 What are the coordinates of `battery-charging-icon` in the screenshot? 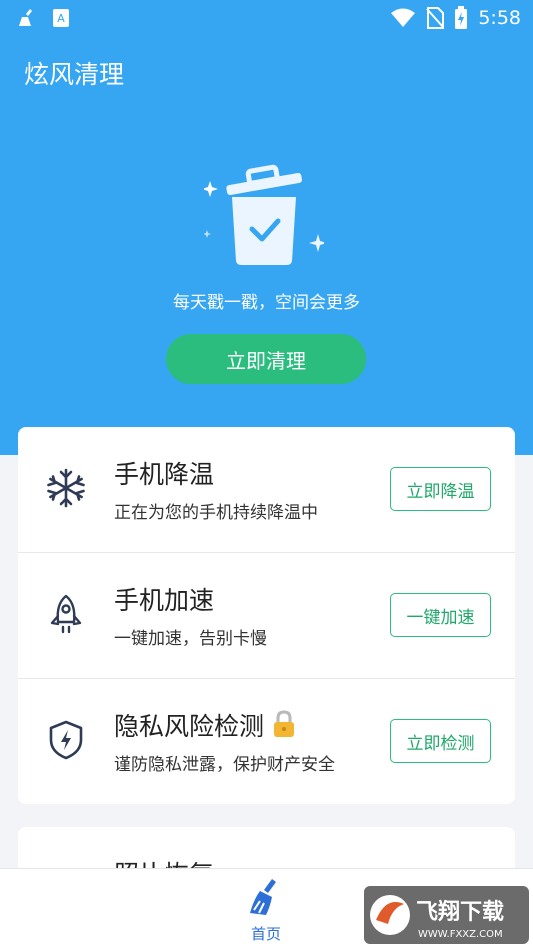 It's located at (461, 17).